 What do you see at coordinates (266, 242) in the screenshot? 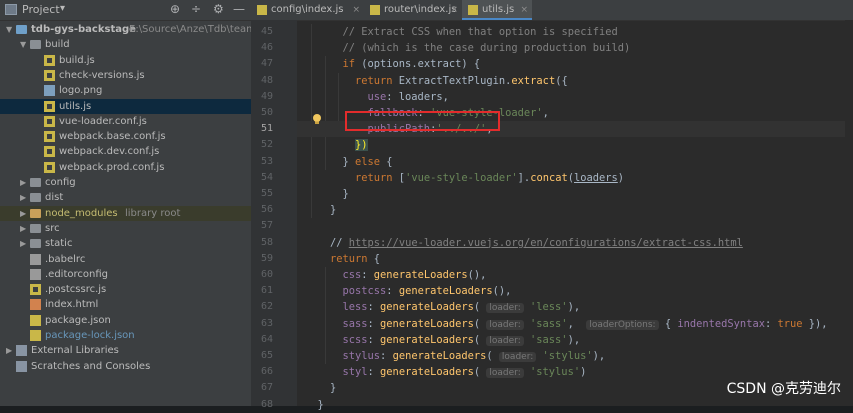
I see `line-number: 58` at bounding box center [266, 242].